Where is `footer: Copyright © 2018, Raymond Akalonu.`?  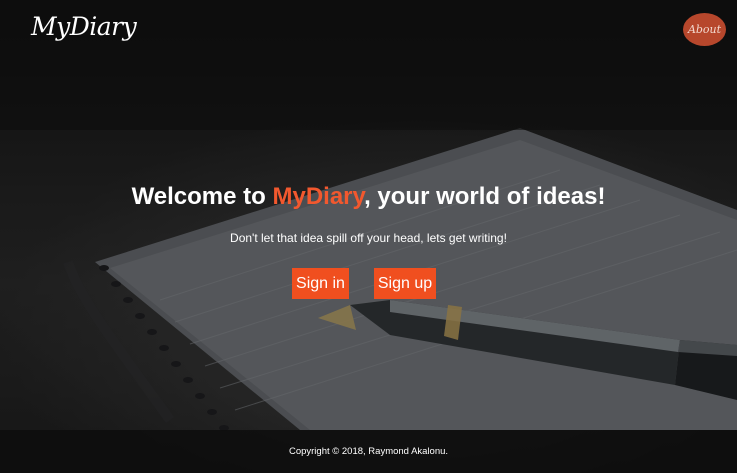
footer: Copyright © 2018, Raymond Akalonu. is located at coordinates (368, 451).